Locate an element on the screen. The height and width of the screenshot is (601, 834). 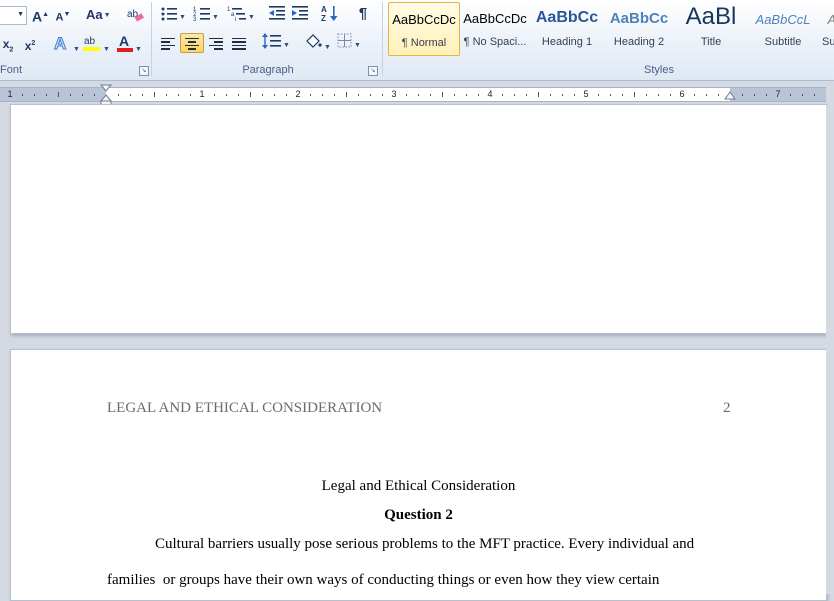
svg-text: 3 is located at coordinates (195, 19).